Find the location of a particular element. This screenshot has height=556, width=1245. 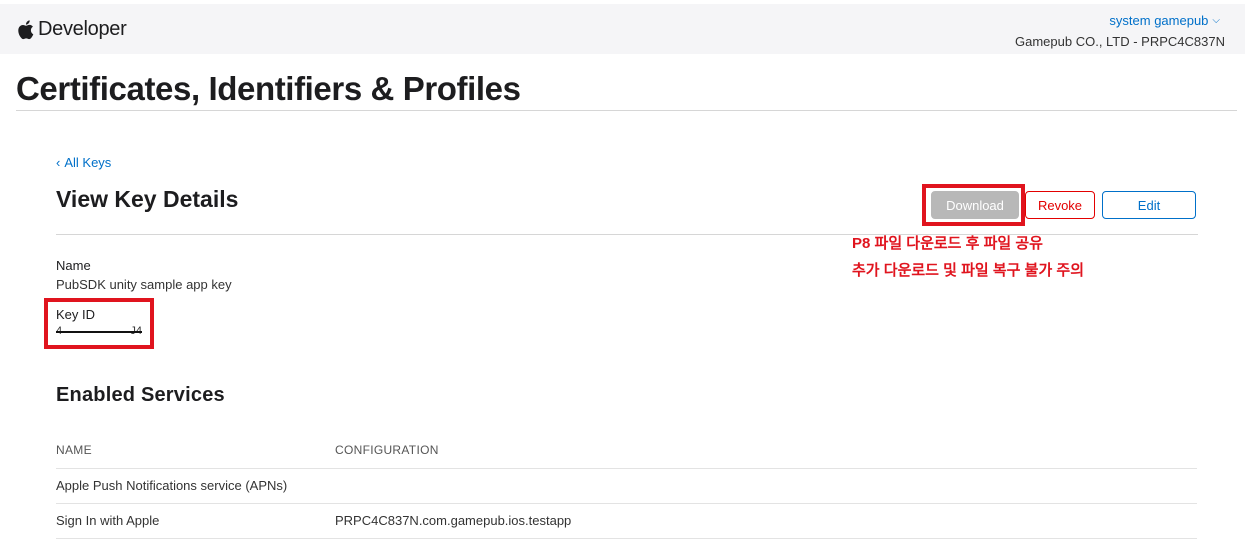

redaction-line is located at coordinates (99, 332).